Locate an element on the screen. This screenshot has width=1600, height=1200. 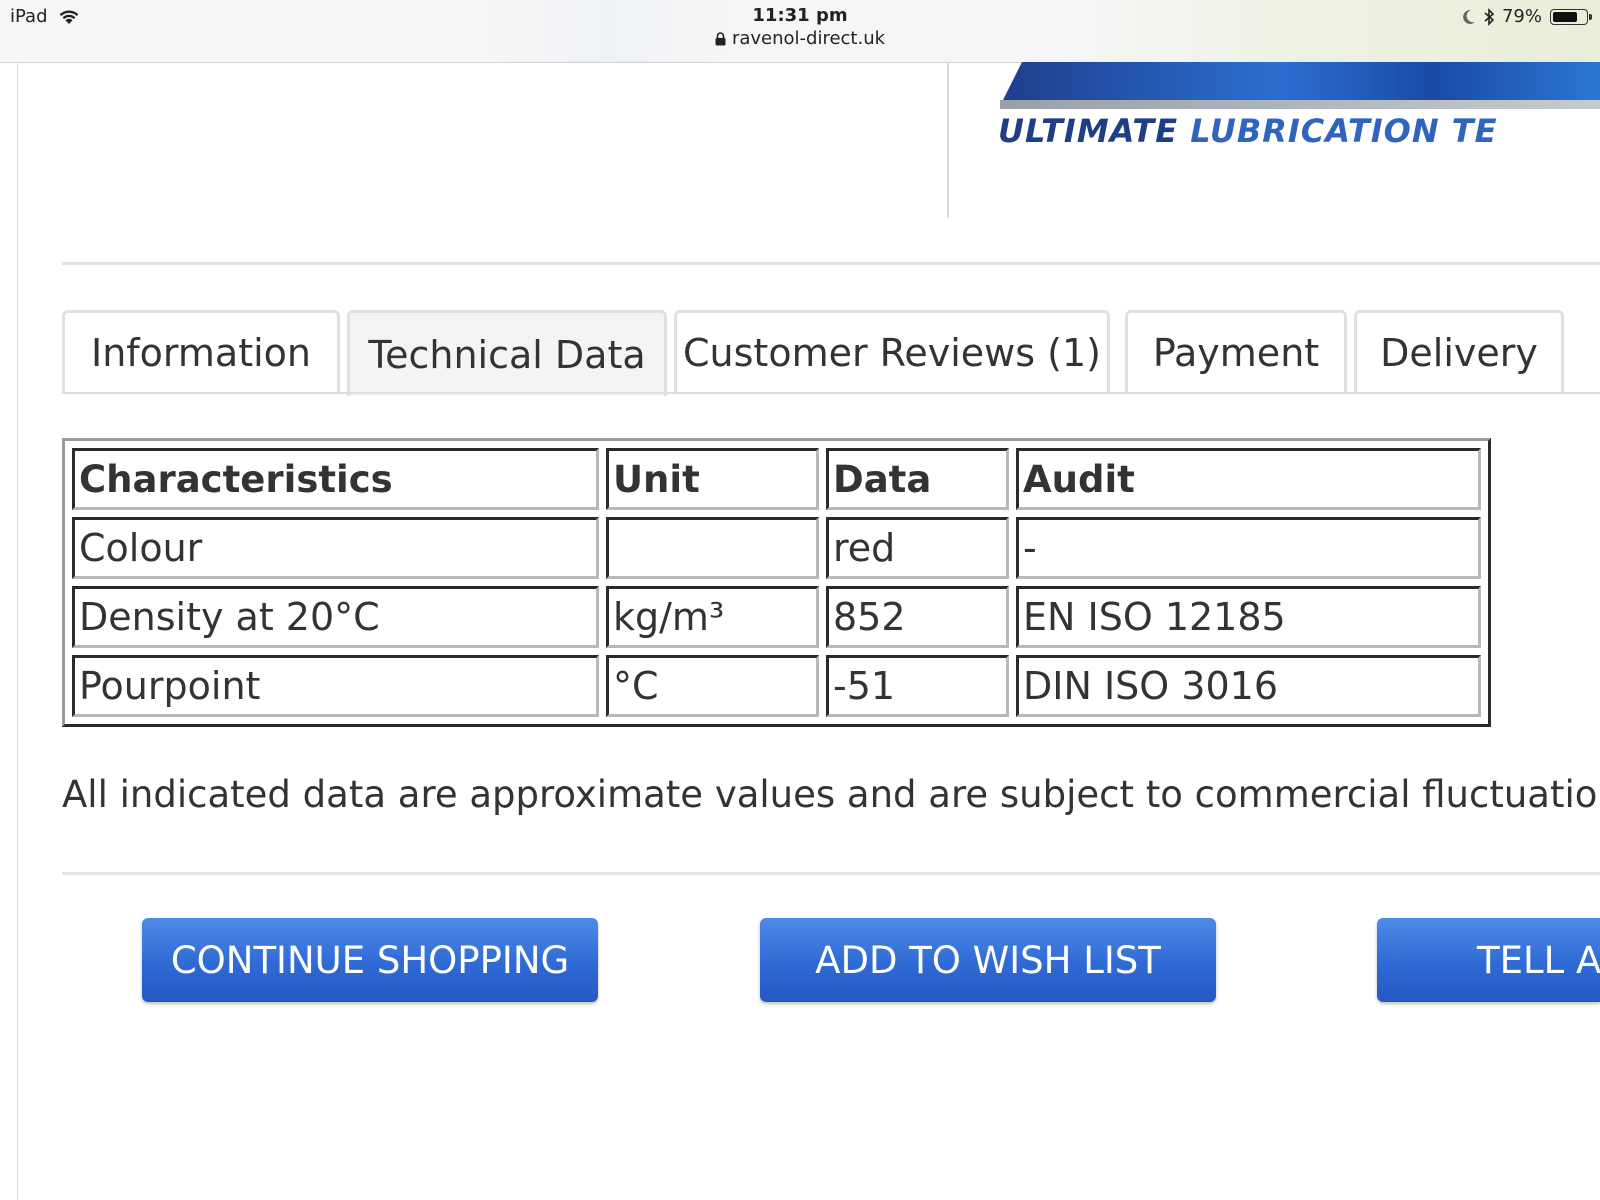
table-cell is located at coordinates (712, 548).